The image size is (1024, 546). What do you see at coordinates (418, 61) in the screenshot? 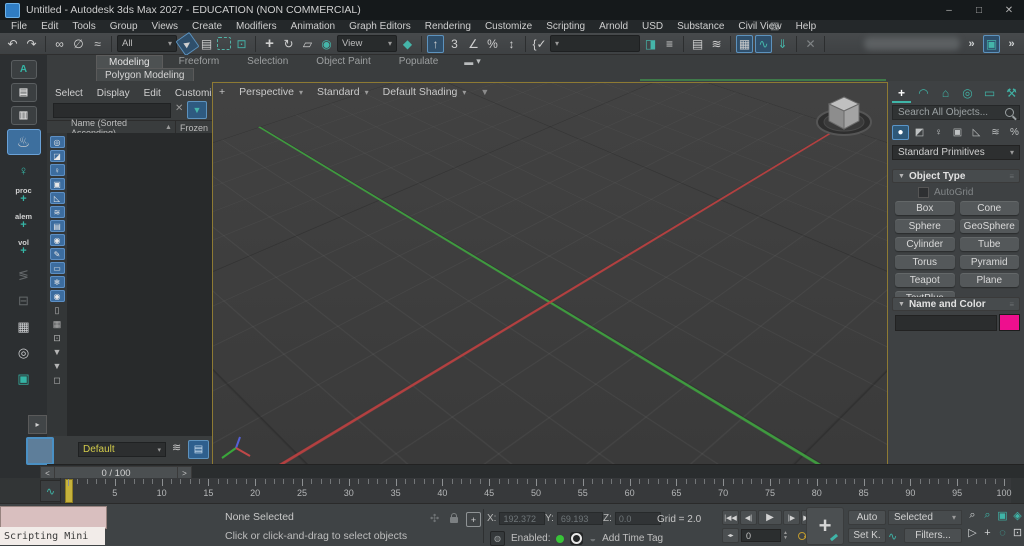
I see `tab-populate: Populate` at bounding box center [418, 61].